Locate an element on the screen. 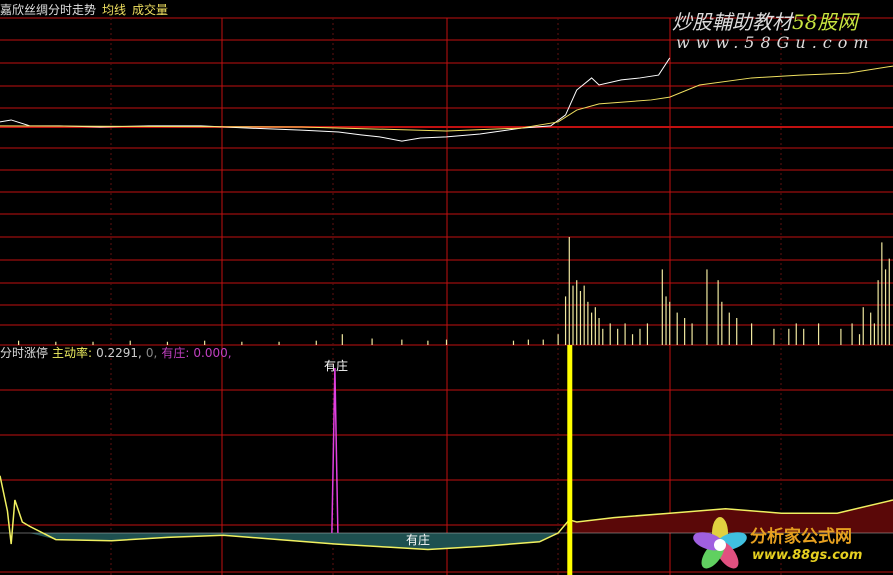 Image resolution: width=893 pixels, height=575 pixels. yz-label: 有庄: is located at coordinates (175, 353).